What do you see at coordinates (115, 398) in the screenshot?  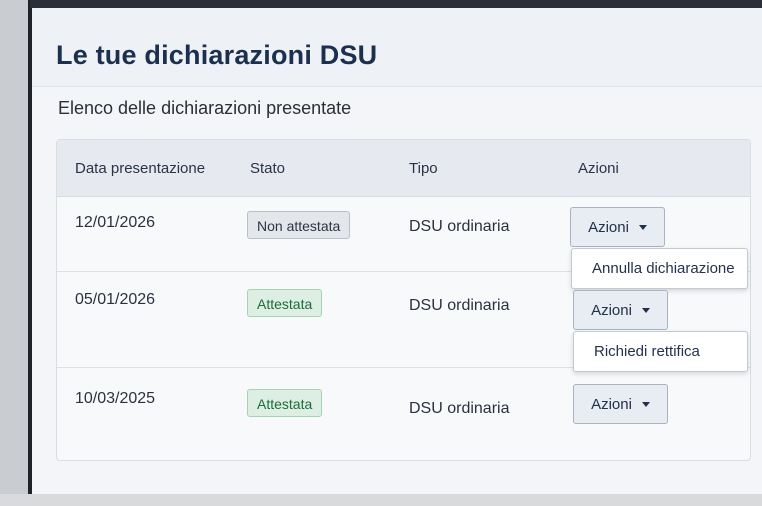 I see `row-date: 10/03/2025` at bounding box center [115, 398].